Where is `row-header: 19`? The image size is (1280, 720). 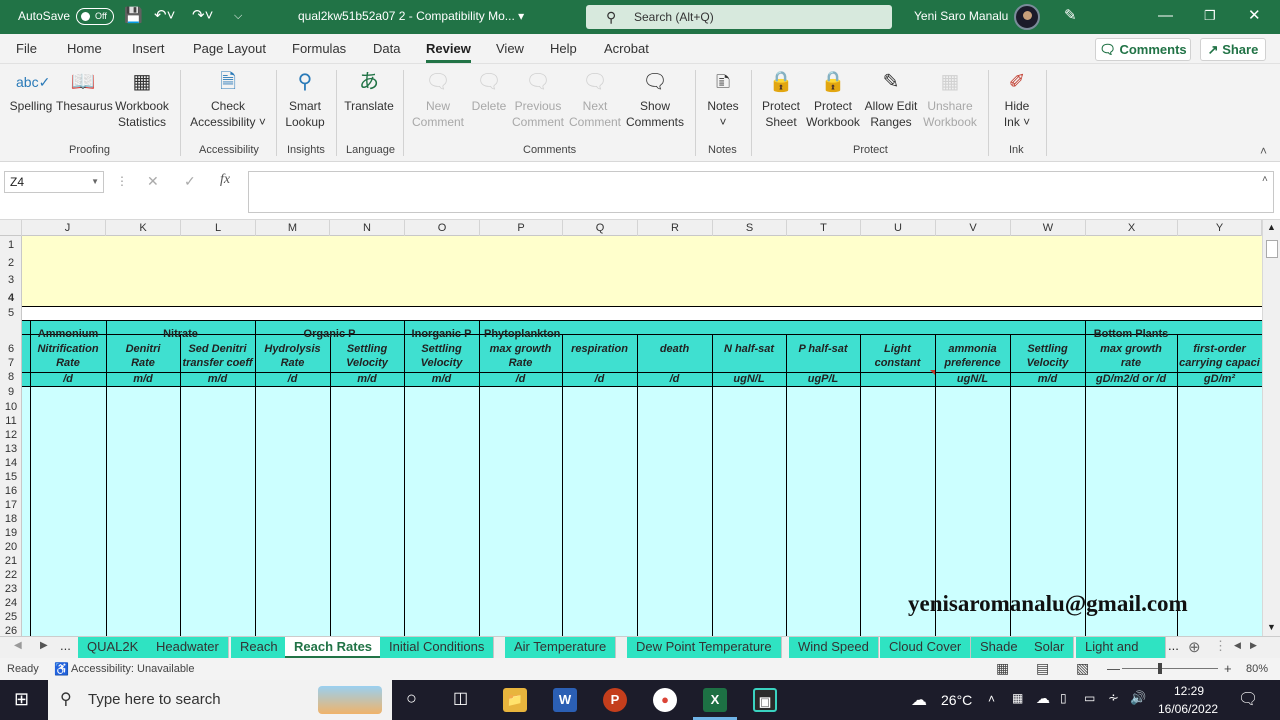 row-header: 19 is located at coordinates (11, 533).